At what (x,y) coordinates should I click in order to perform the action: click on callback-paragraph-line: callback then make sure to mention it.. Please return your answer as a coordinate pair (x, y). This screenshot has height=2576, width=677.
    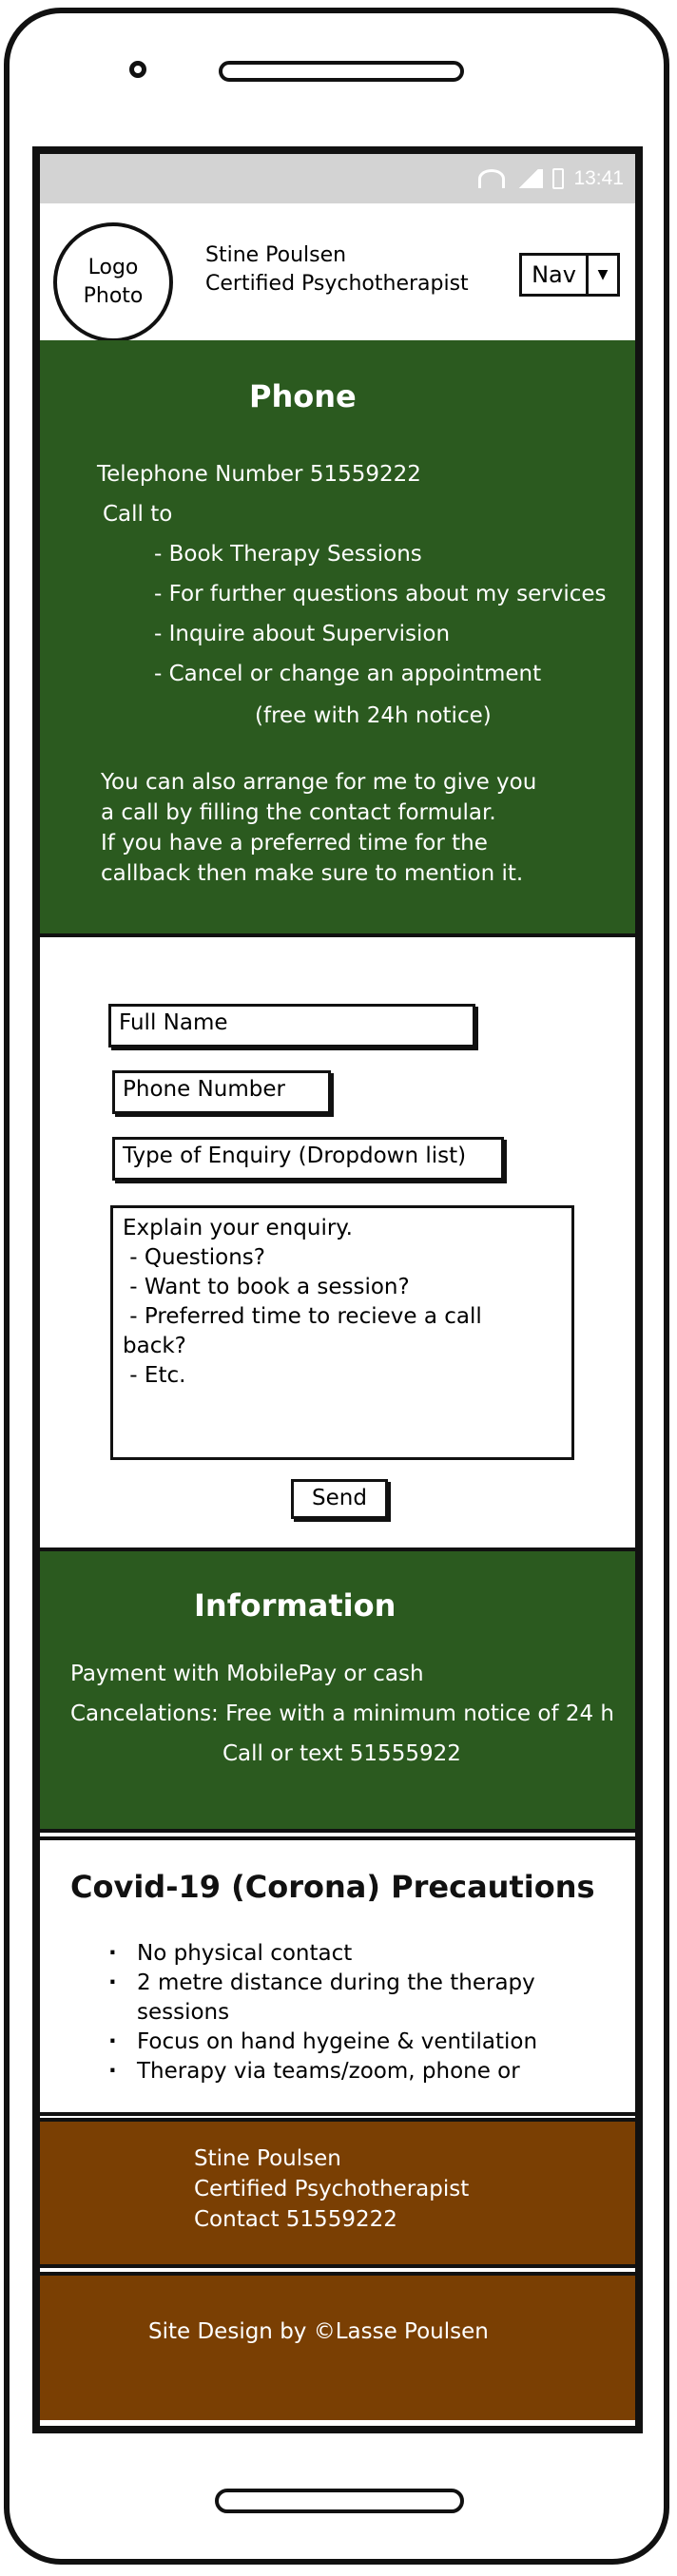
    Looking at the image, I should click on (312, 873).